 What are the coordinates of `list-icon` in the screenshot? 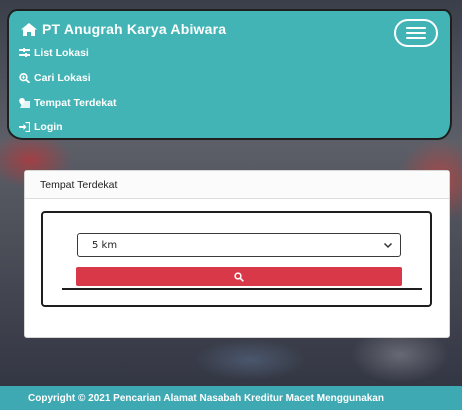 It's located at (24, 52).